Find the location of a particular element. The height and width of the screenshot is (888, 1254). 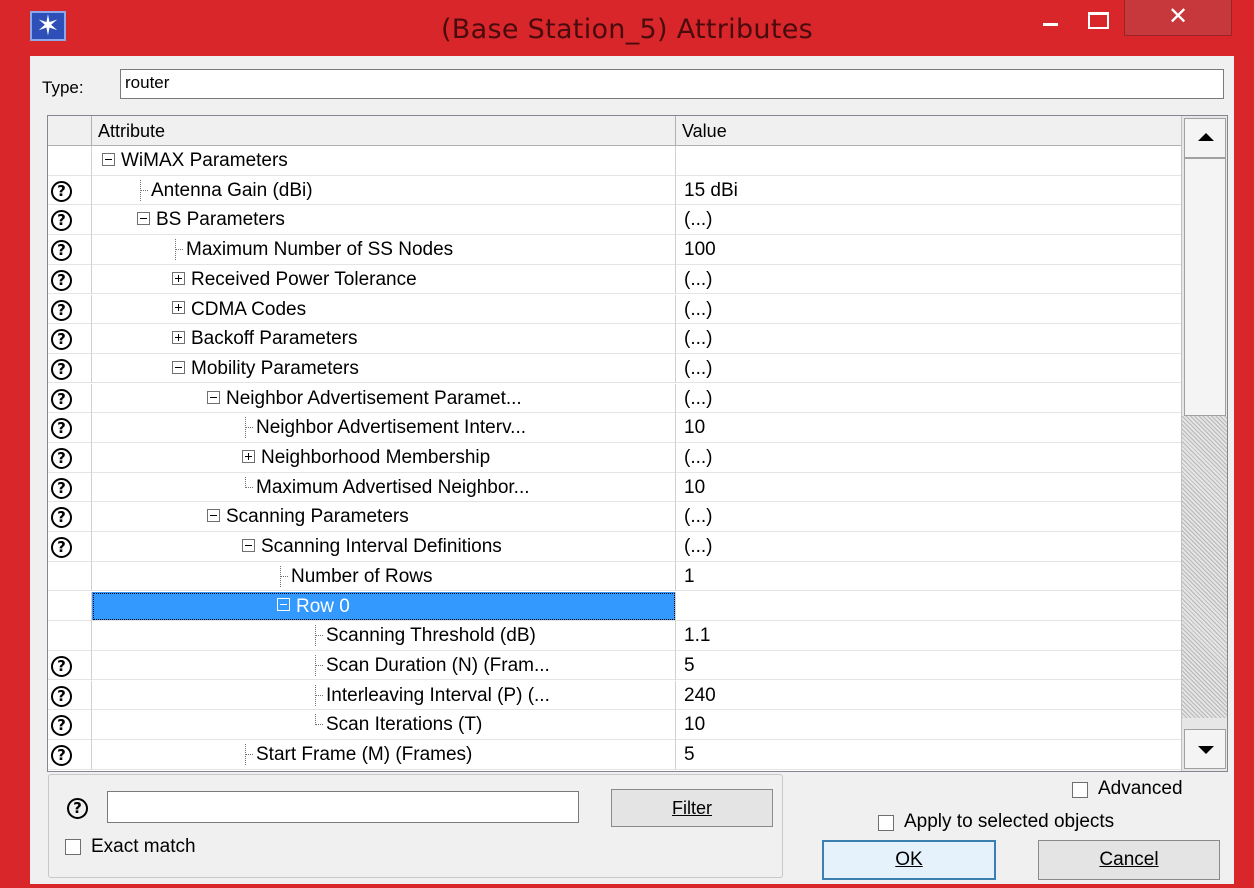

exact-match-checkbox is located at coordinates (73, 847).